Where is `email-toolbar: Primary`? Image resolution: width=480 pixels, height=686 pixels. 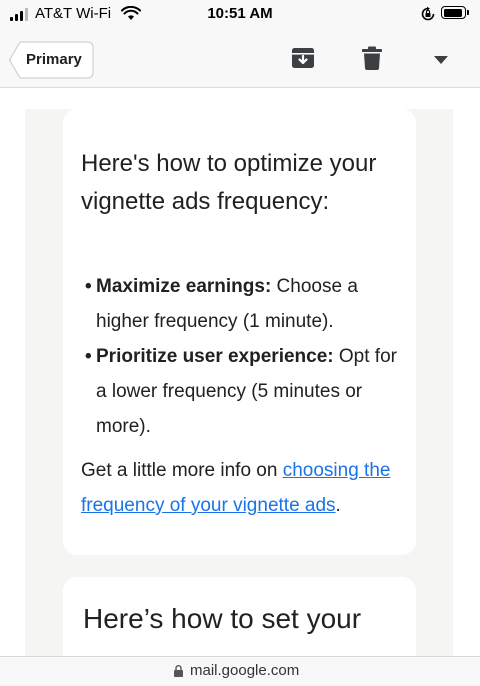 email-toolbar: Primary is located at coordinates (240, 58).